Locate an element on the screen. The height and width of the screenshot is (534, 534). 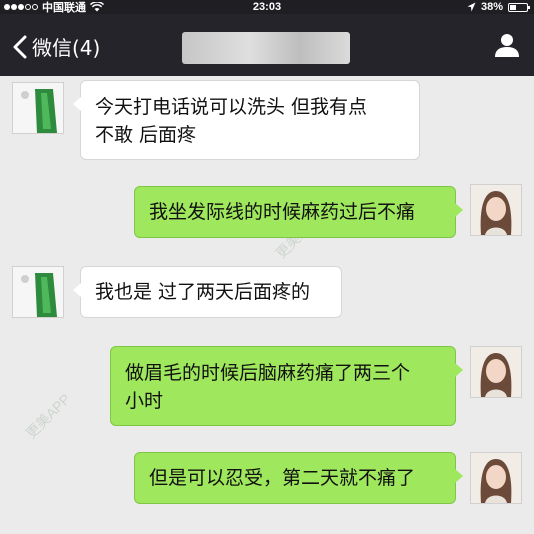
status-time: 23:03 is located at coordinates (267, 7).